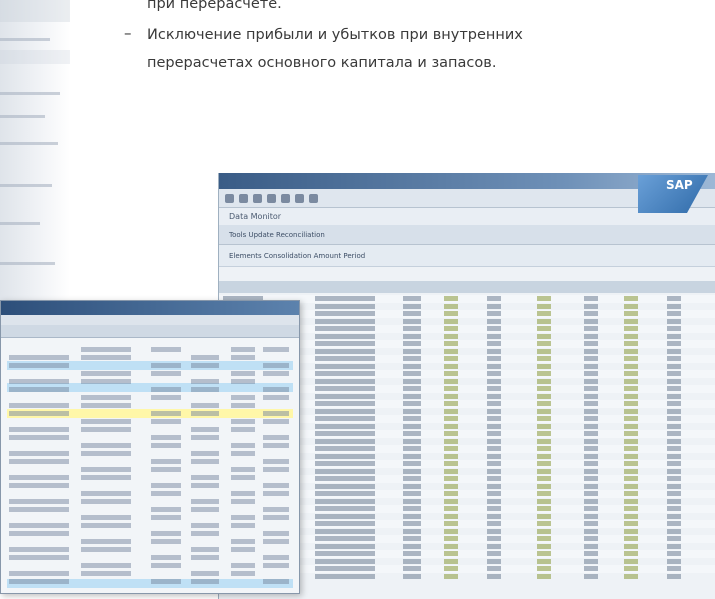  Describe the element at coordinates (299, 198) in the screenshot. I see `find-icon` at that location.